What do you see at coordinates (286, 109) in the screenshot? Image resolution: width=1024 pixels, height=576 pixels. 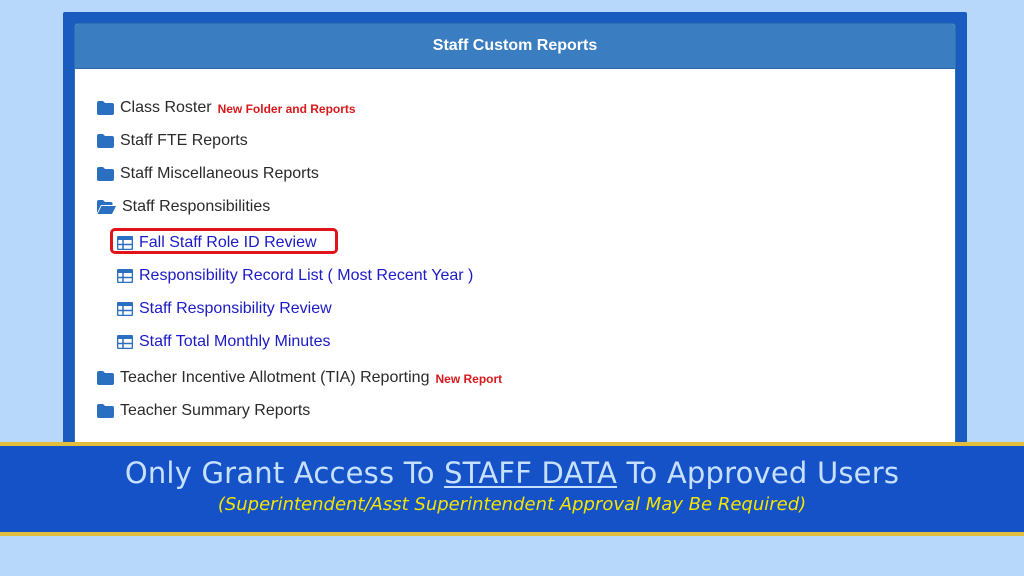 I see `new-badge: New Folder and Reports` at bounding box center [286, 109].